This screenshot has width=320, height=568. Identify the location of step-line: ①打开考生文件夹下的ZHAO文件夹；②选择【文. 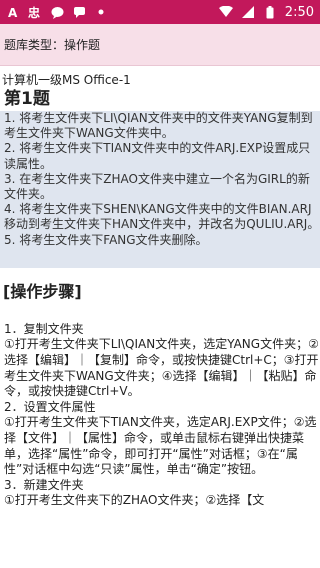
(134, 500).